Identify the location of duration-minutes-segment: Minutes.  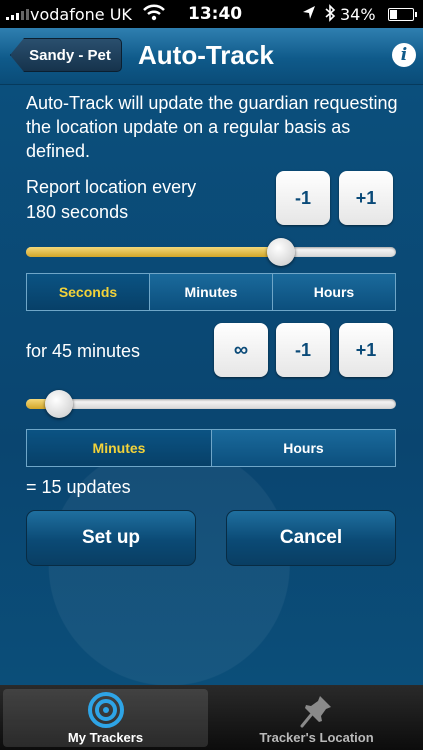
(119, 448).